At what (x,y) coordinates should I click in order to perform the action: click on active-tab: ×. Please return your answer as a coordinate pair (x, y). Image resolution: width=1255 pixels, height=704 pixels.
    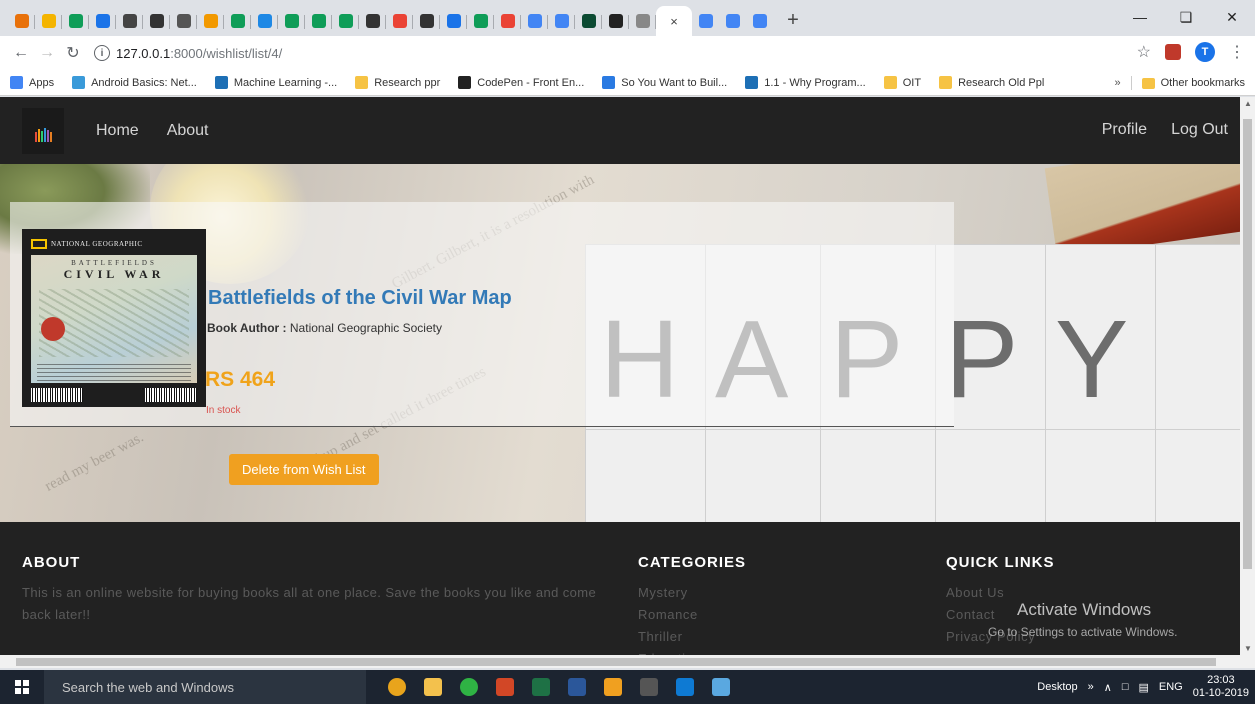
    Looking at the image, I should click on (674, 21).